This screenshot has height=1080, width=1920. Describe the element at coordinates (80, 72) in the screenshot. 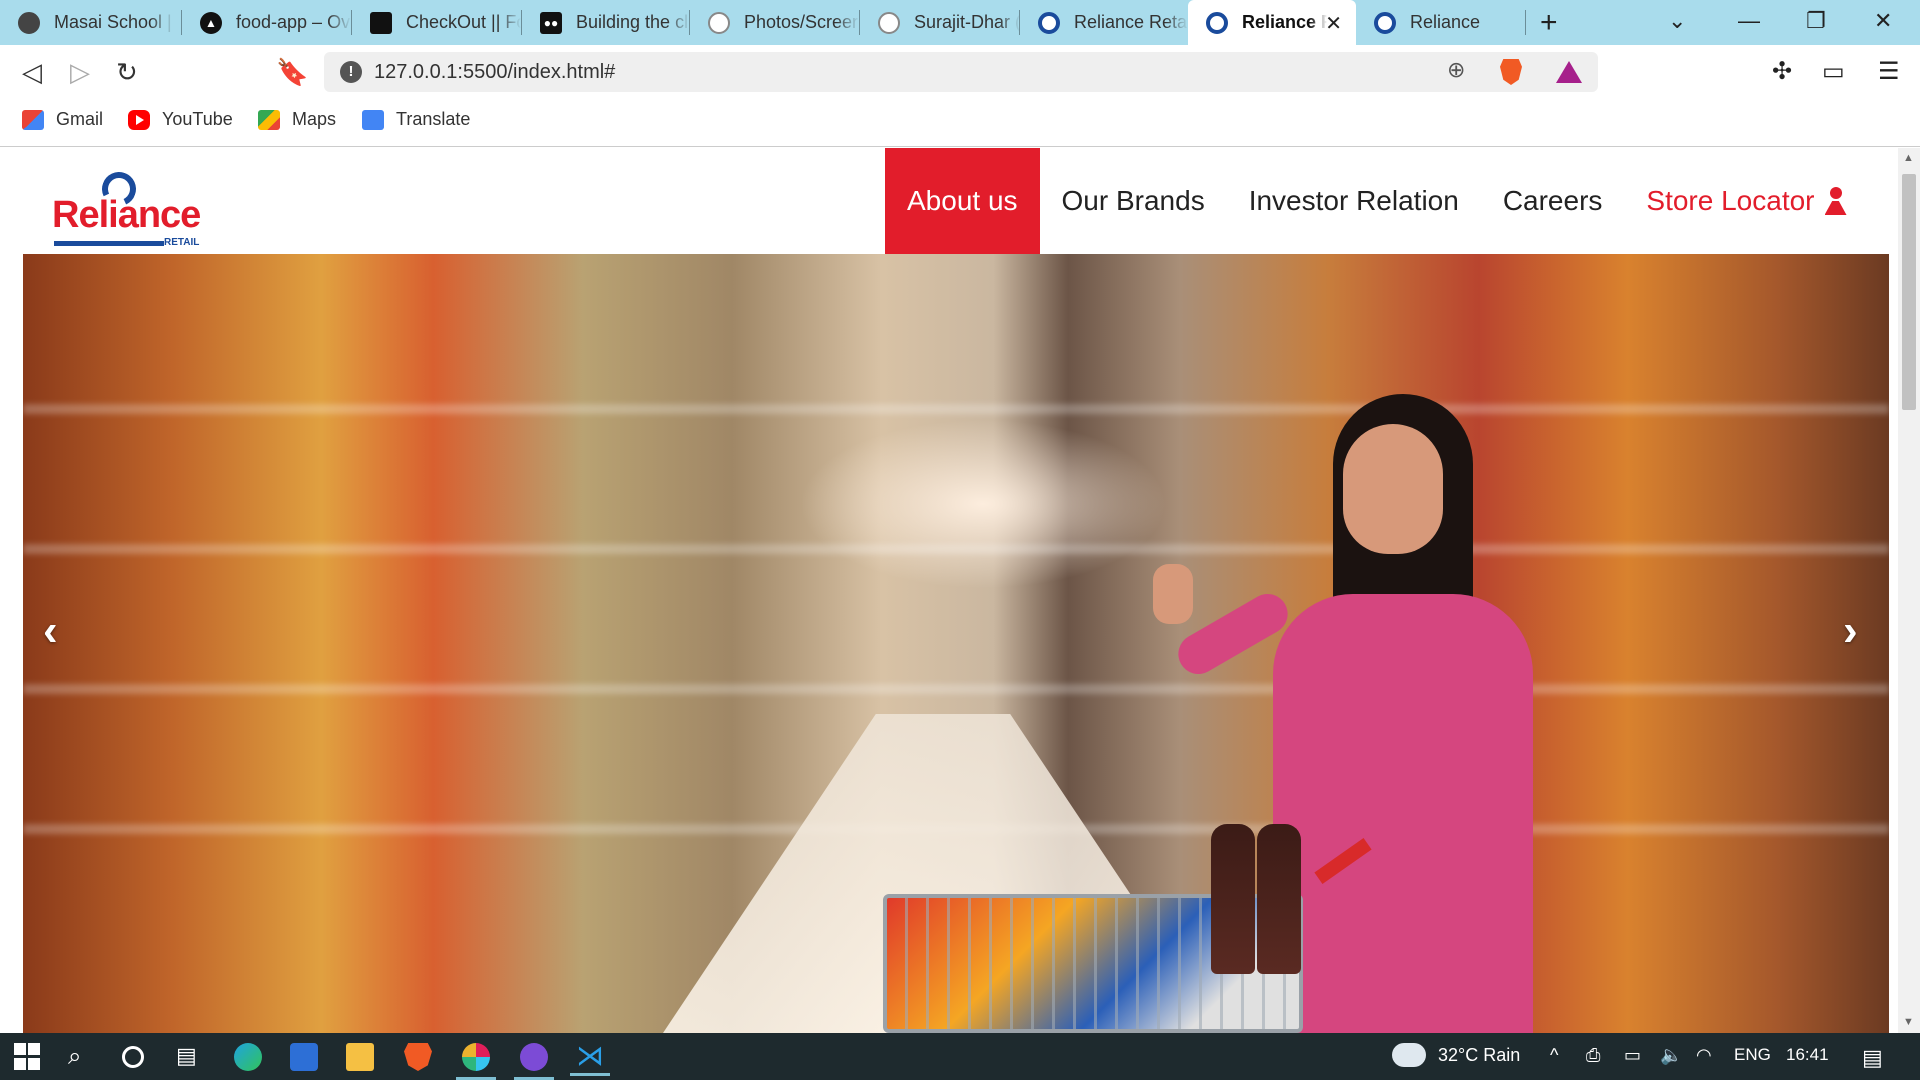

I see `forward-icon: ▷` at that location.